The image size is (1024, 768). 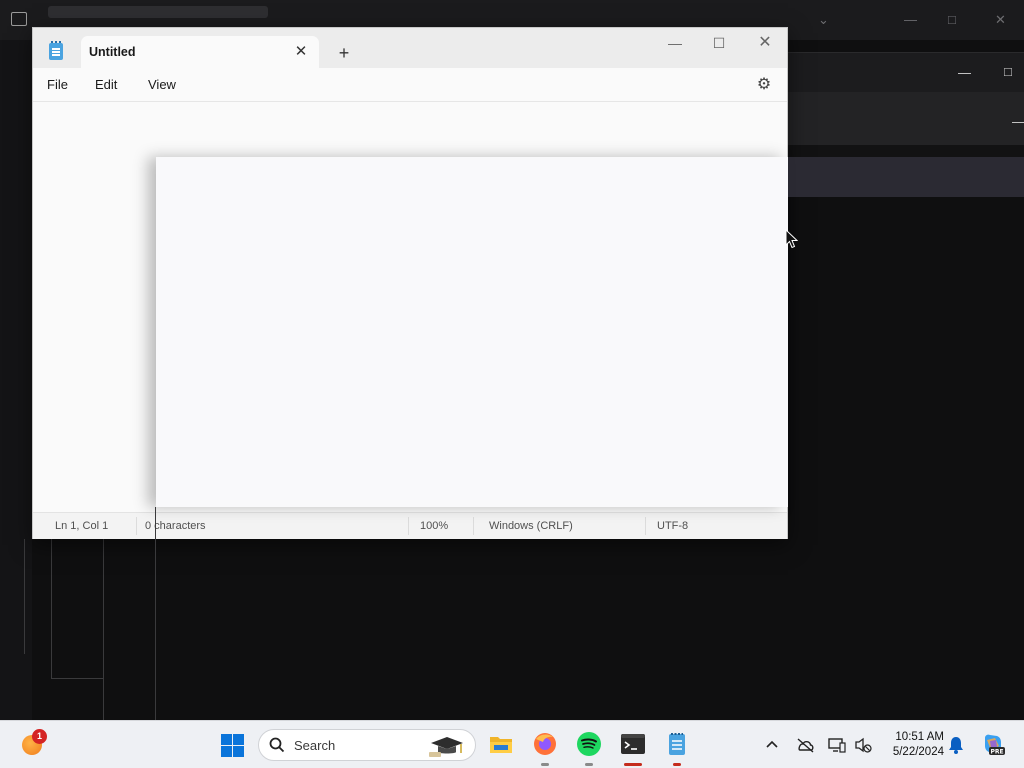 What do you see at coordinates (952, 19) in the screenshot?
I see `restore-icon: □` at bounding box center [952, 19].